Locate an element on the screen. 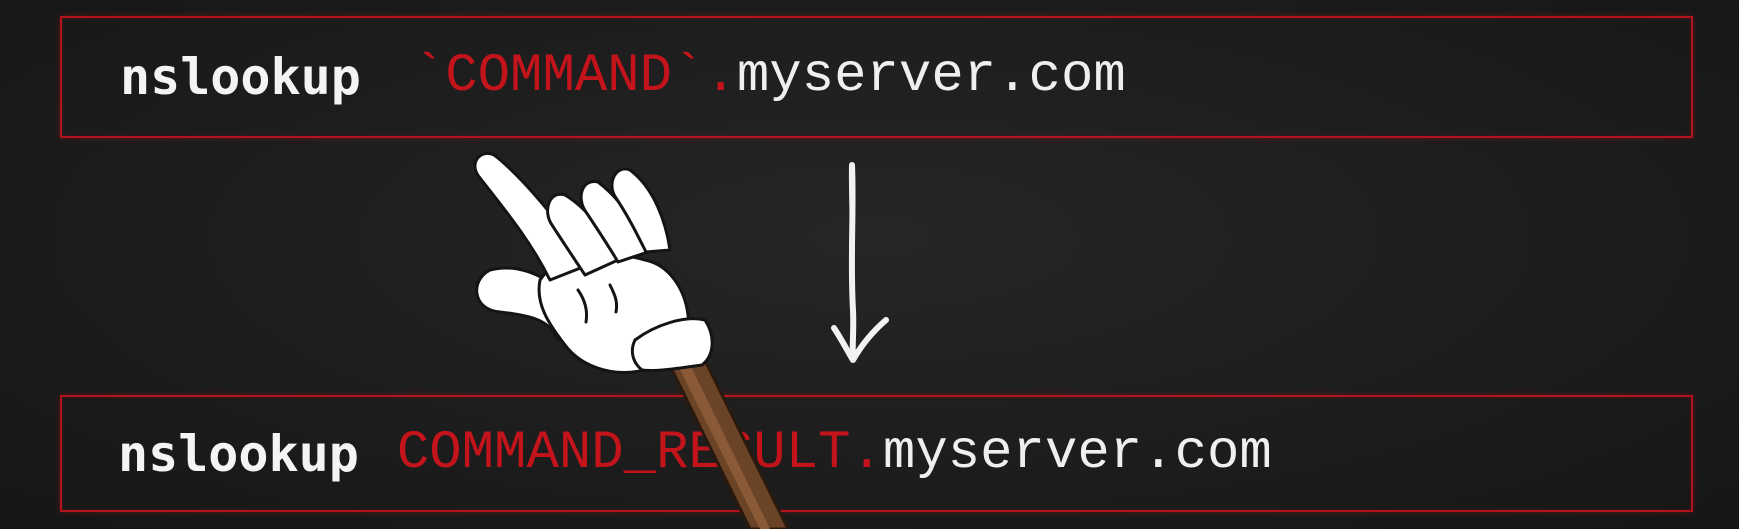 The image size is (1739, 529). injected-command: `COMMAND` is located at coordinates (558, 76).